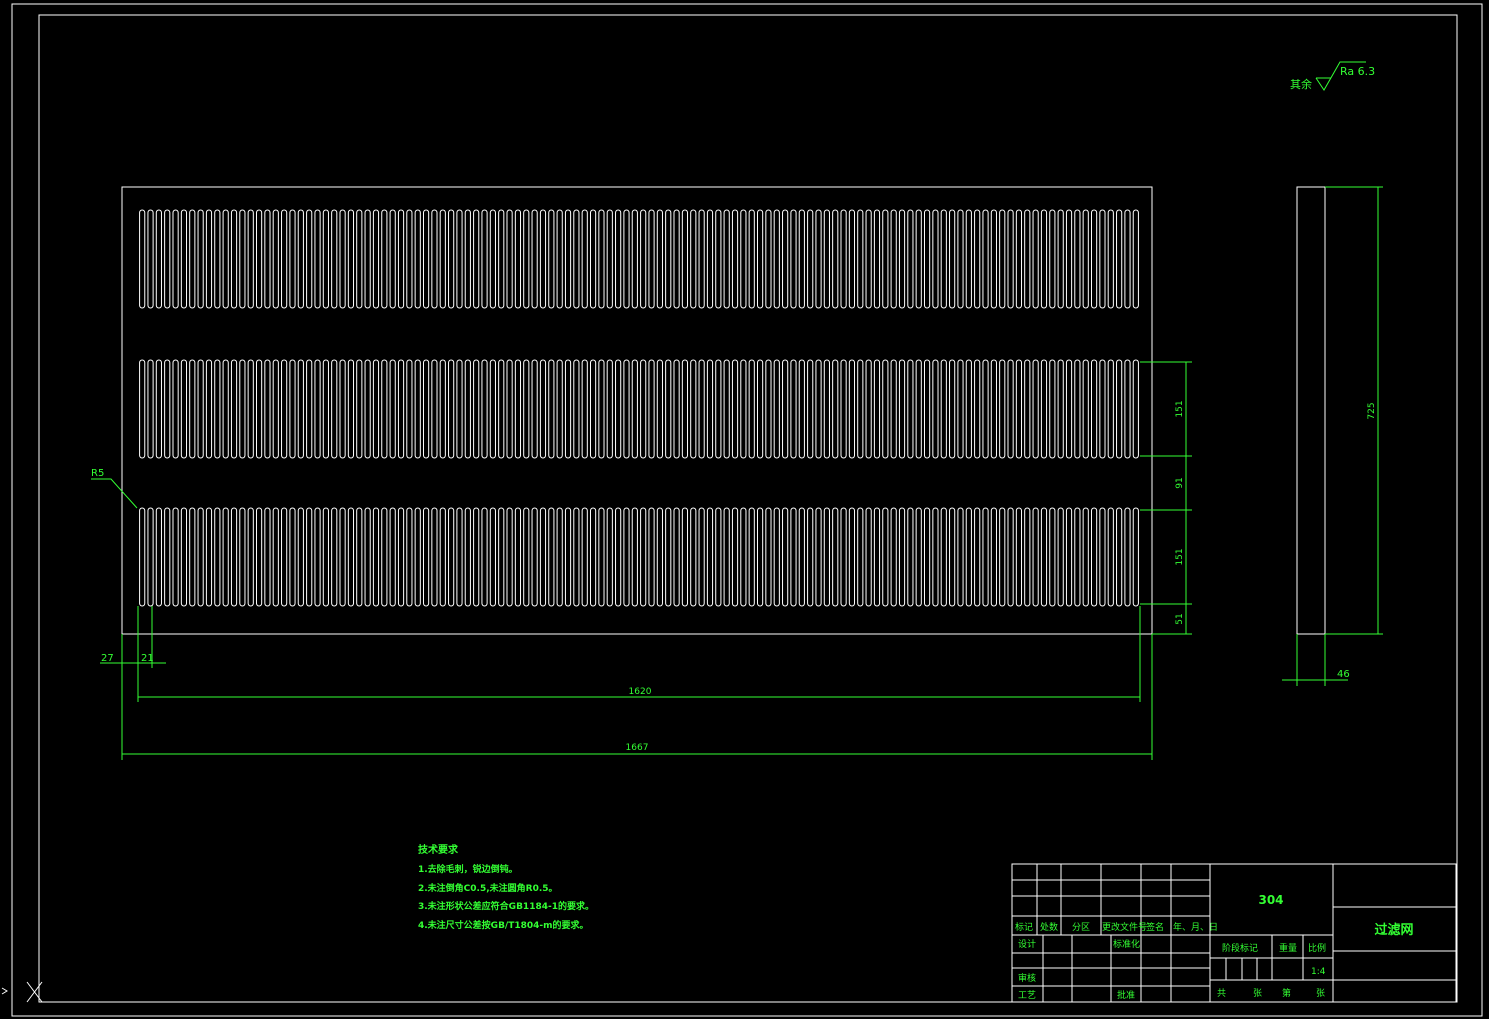  Describe the element at coordinates (1081, 927) in the screenshot. I see `header-zone: 分区` at that location.